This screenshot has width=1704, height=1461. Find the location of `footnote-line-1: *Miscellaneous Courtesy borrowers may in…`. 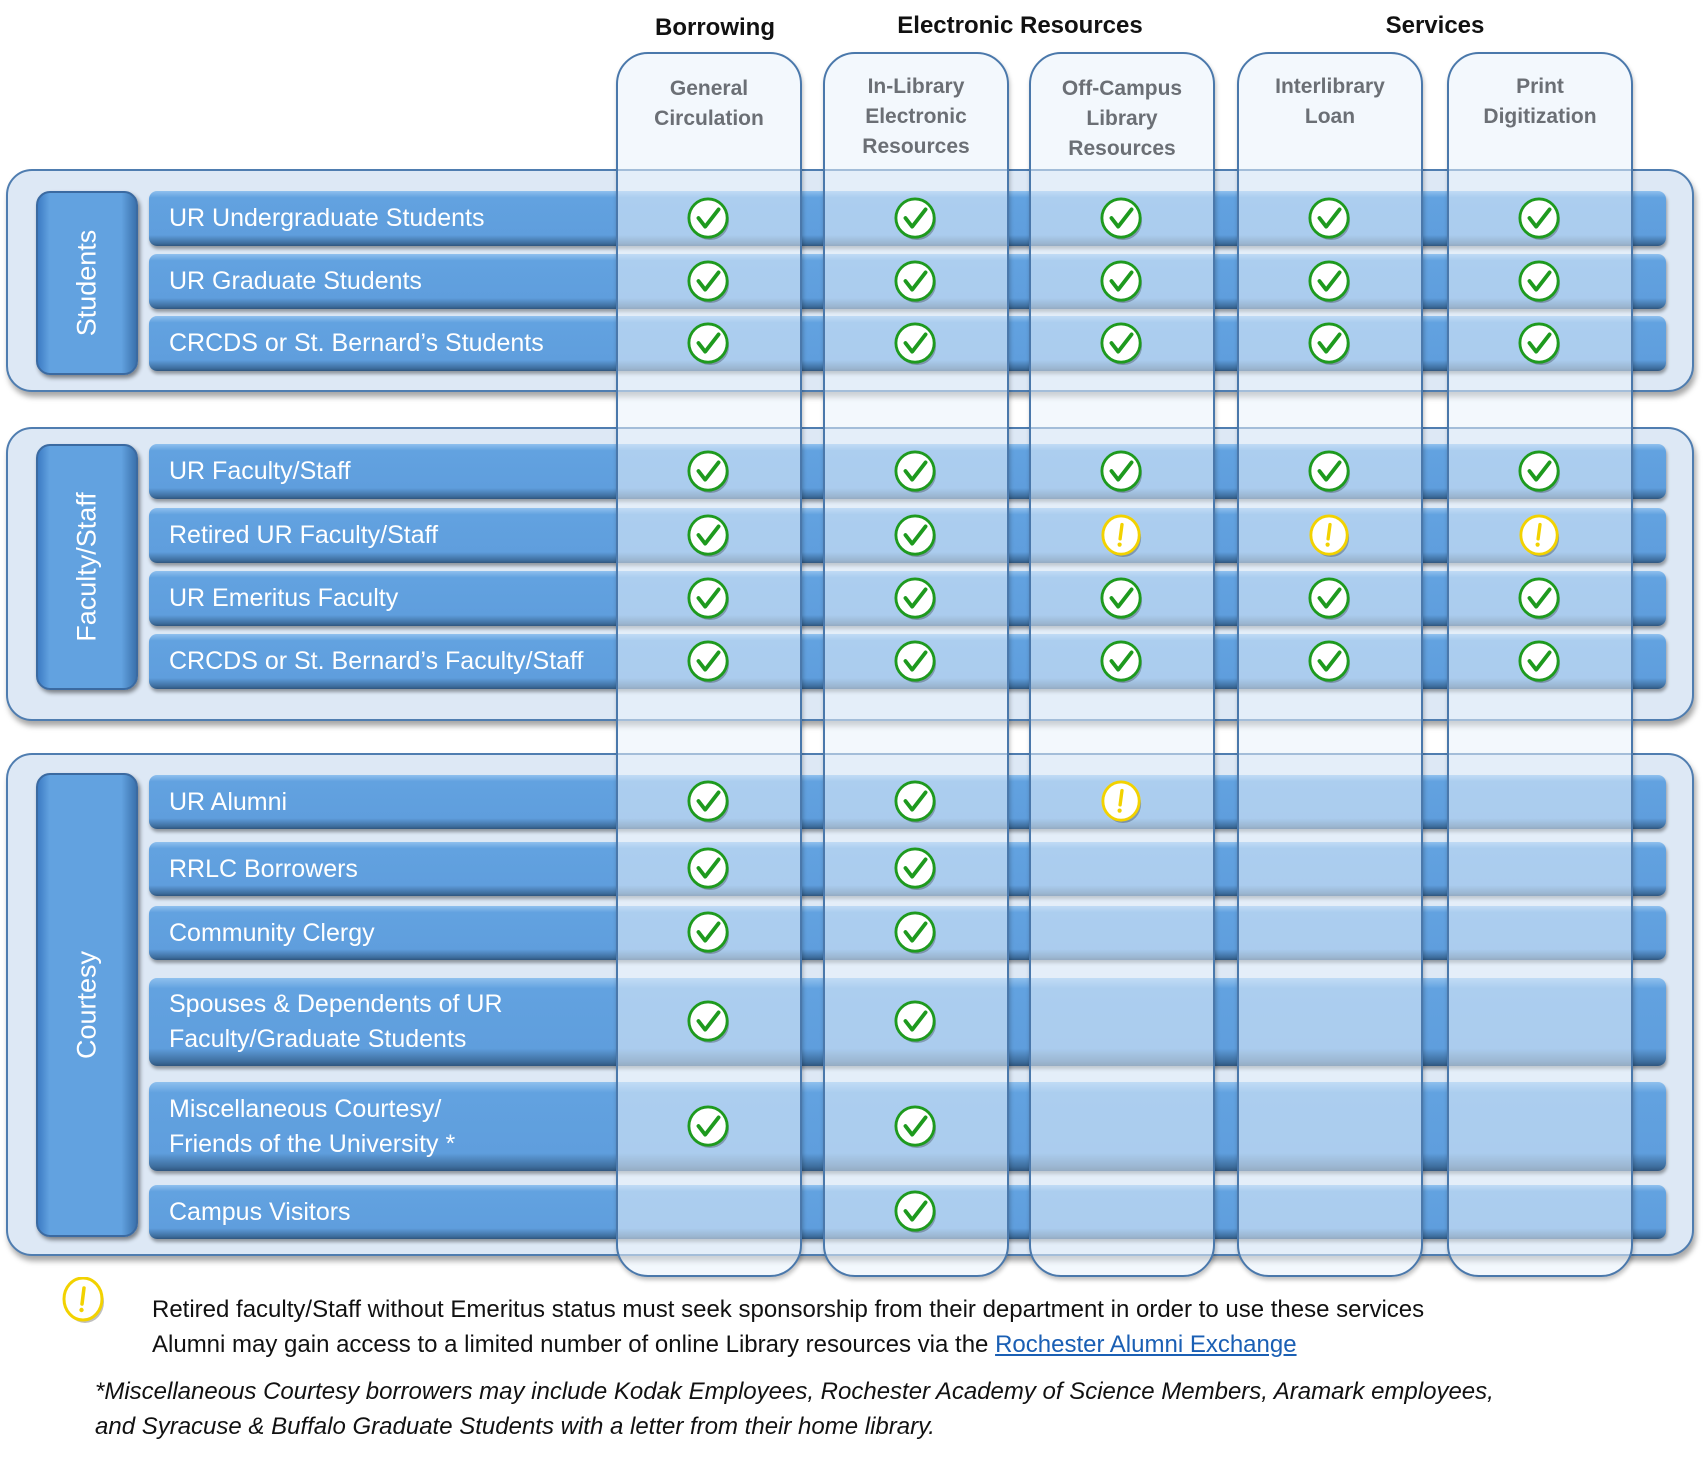

footnote-line-1: *Miscellaneous Courtesy borrowers may in… is located at coordinates (794, 1391).